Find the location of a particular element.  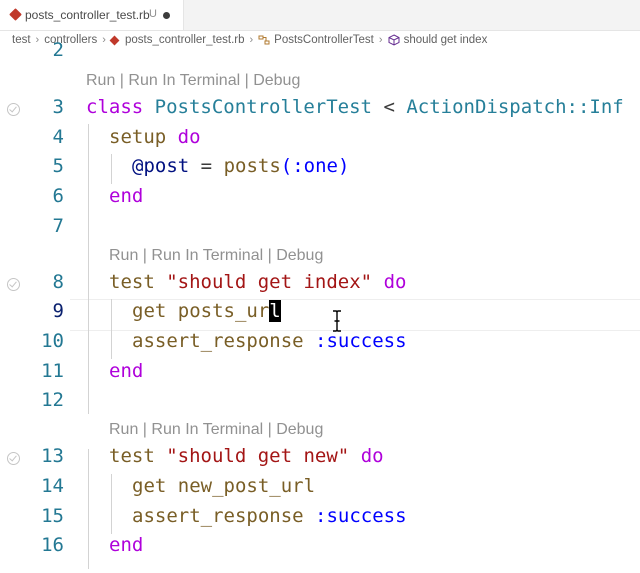

tab-filename: posts_controller_test.rb is located at coordinates (87, 15).